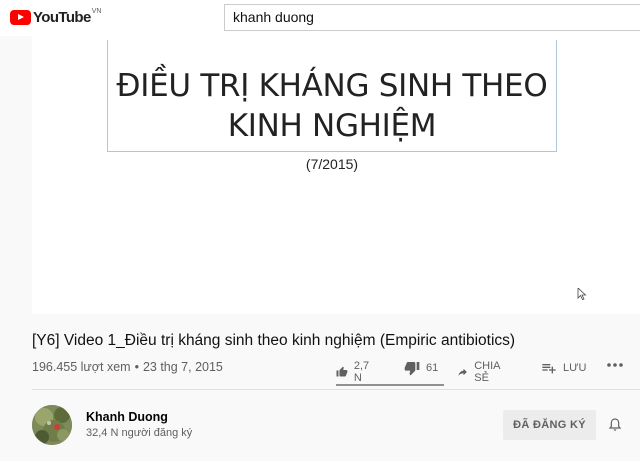 Image resolution: width=640 pixels, height=461 pixels. Describe the element at coordinates (332, 126) in the screenshot. I see `slide-title-line-2: KINH NGHIỆM` at that location.